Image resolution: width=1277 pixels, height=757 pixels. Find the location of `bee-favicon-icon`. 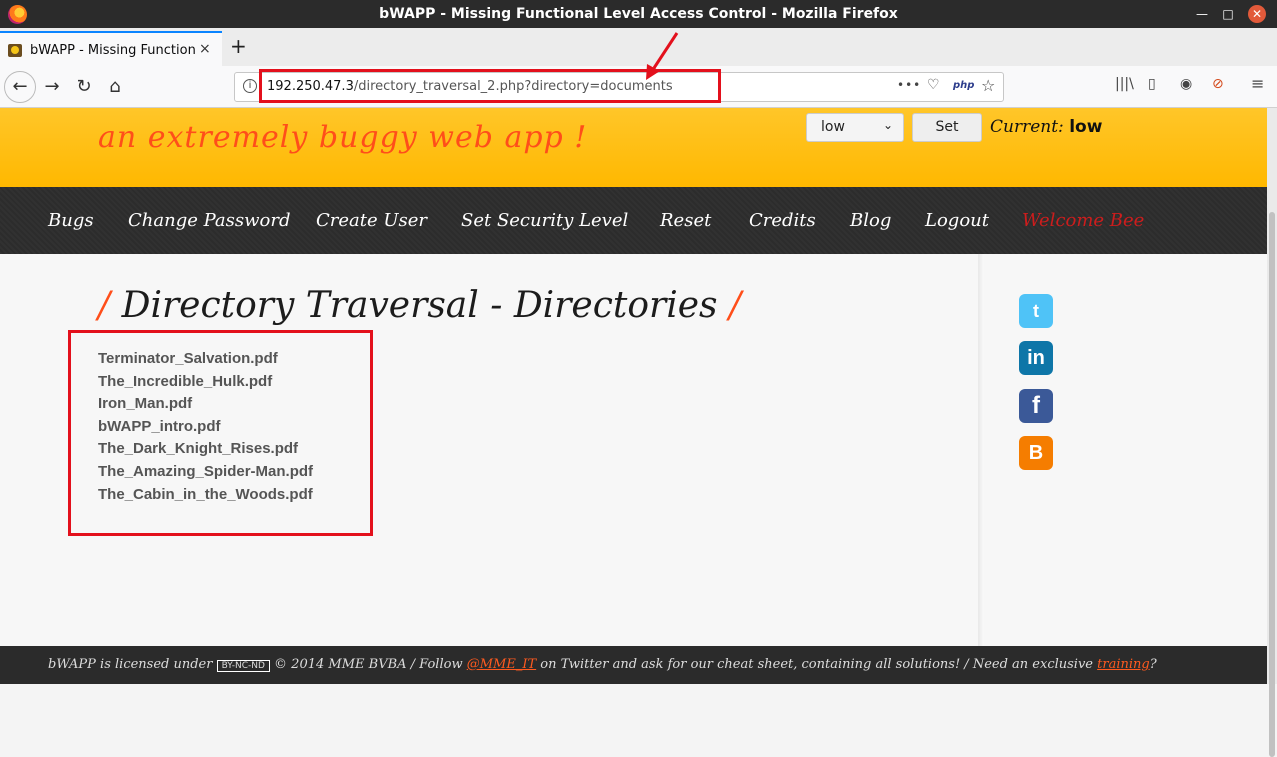

bee-favicon-icon is located at coordinates (15, 50).